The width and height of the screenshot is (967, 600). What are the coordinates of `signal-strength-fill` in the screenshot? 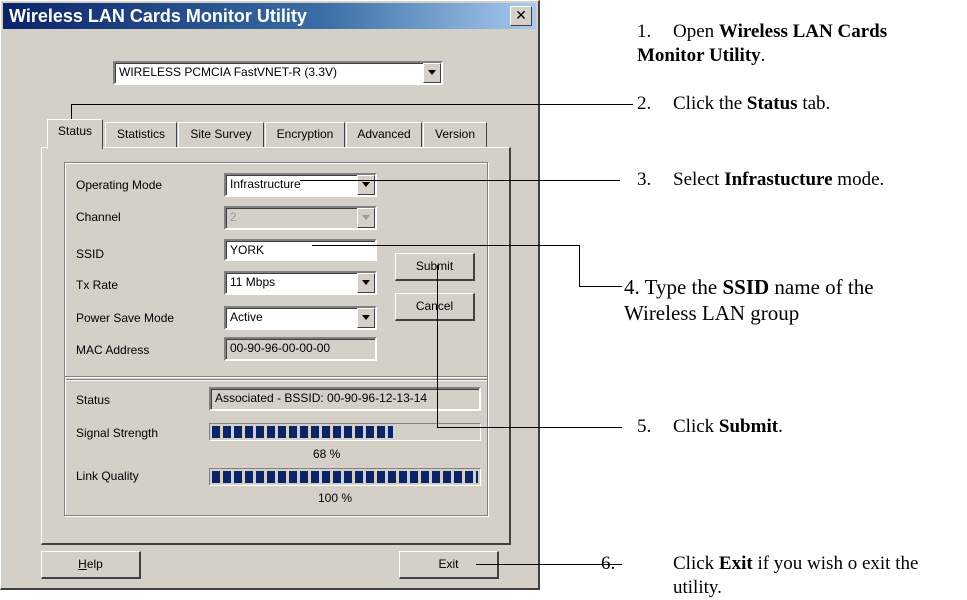 It's located at (302, 432).